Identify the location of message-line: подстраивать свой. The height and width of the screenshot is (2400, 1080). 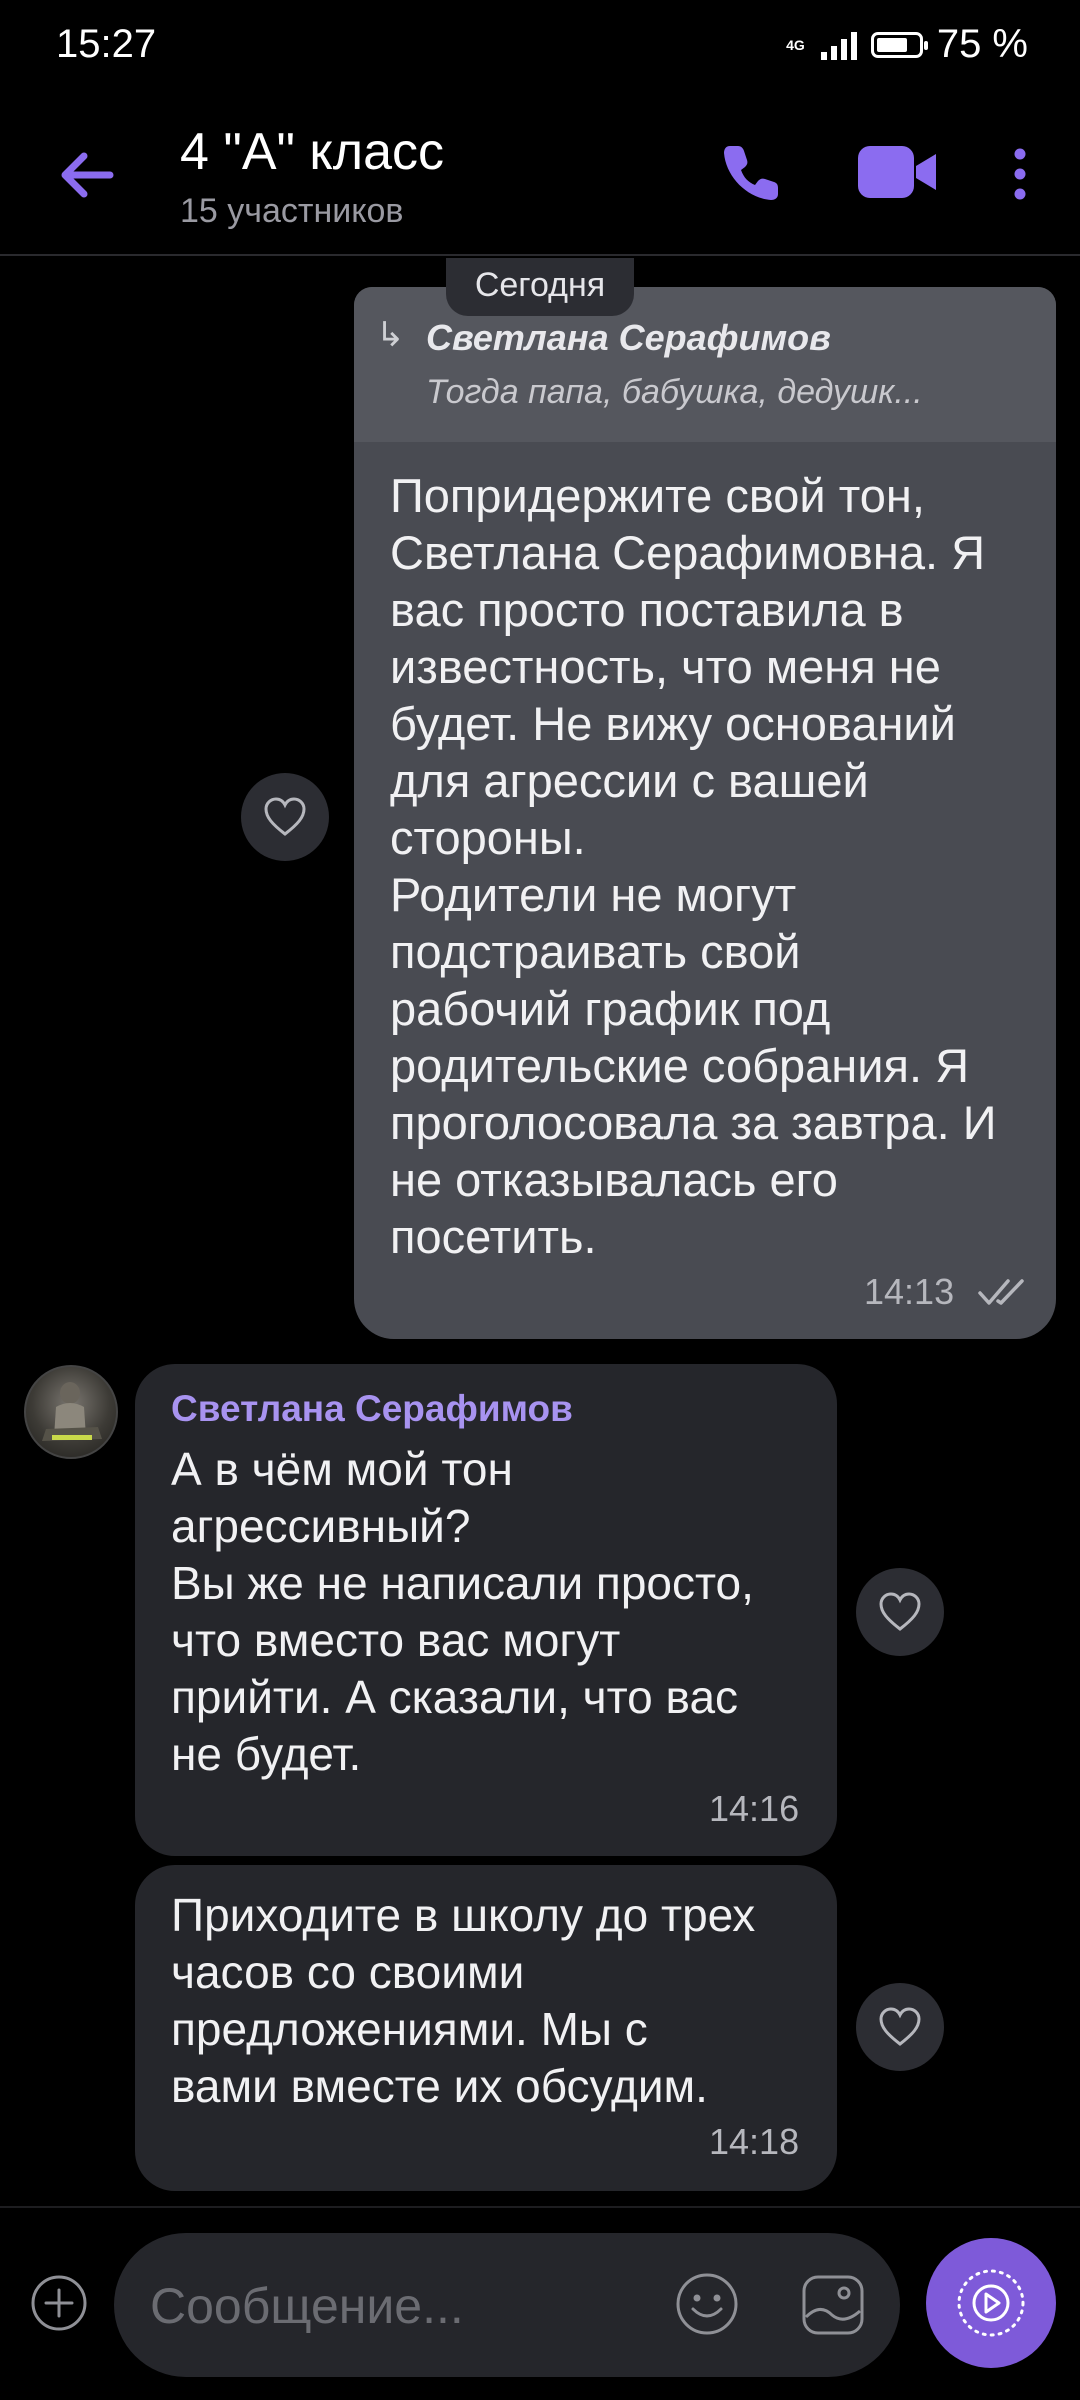
(595, 951).